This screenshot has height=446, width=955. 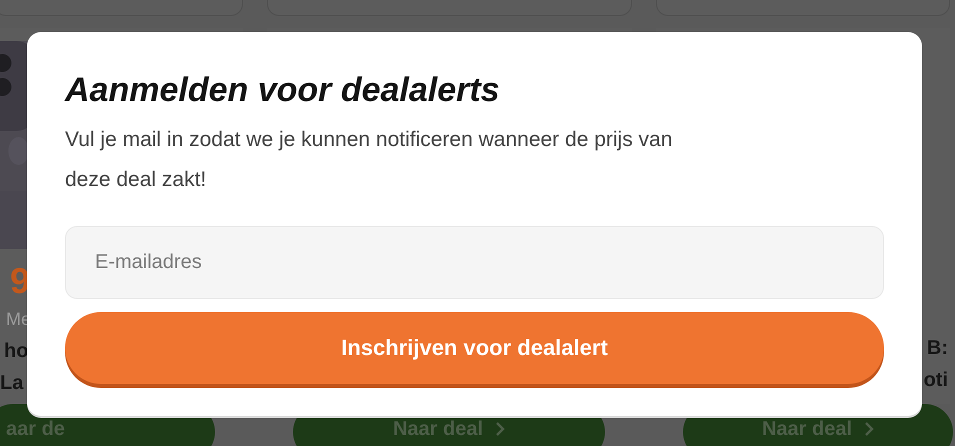 What do you see at coordinates (283, 90) in the screenshot?
I see `dialog-title: Aanmelden voor dealalerts` at bounding box center [283, 90].